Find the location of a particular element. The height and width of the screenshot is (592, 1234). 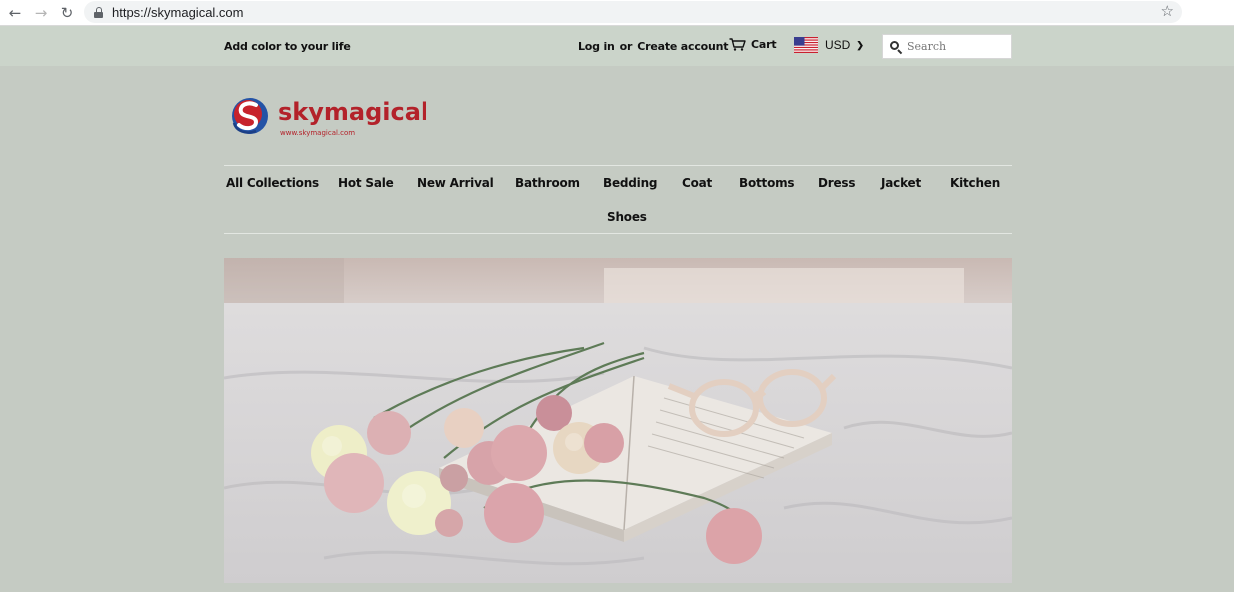

us-flag-icon is located at coordinates (806, 45).